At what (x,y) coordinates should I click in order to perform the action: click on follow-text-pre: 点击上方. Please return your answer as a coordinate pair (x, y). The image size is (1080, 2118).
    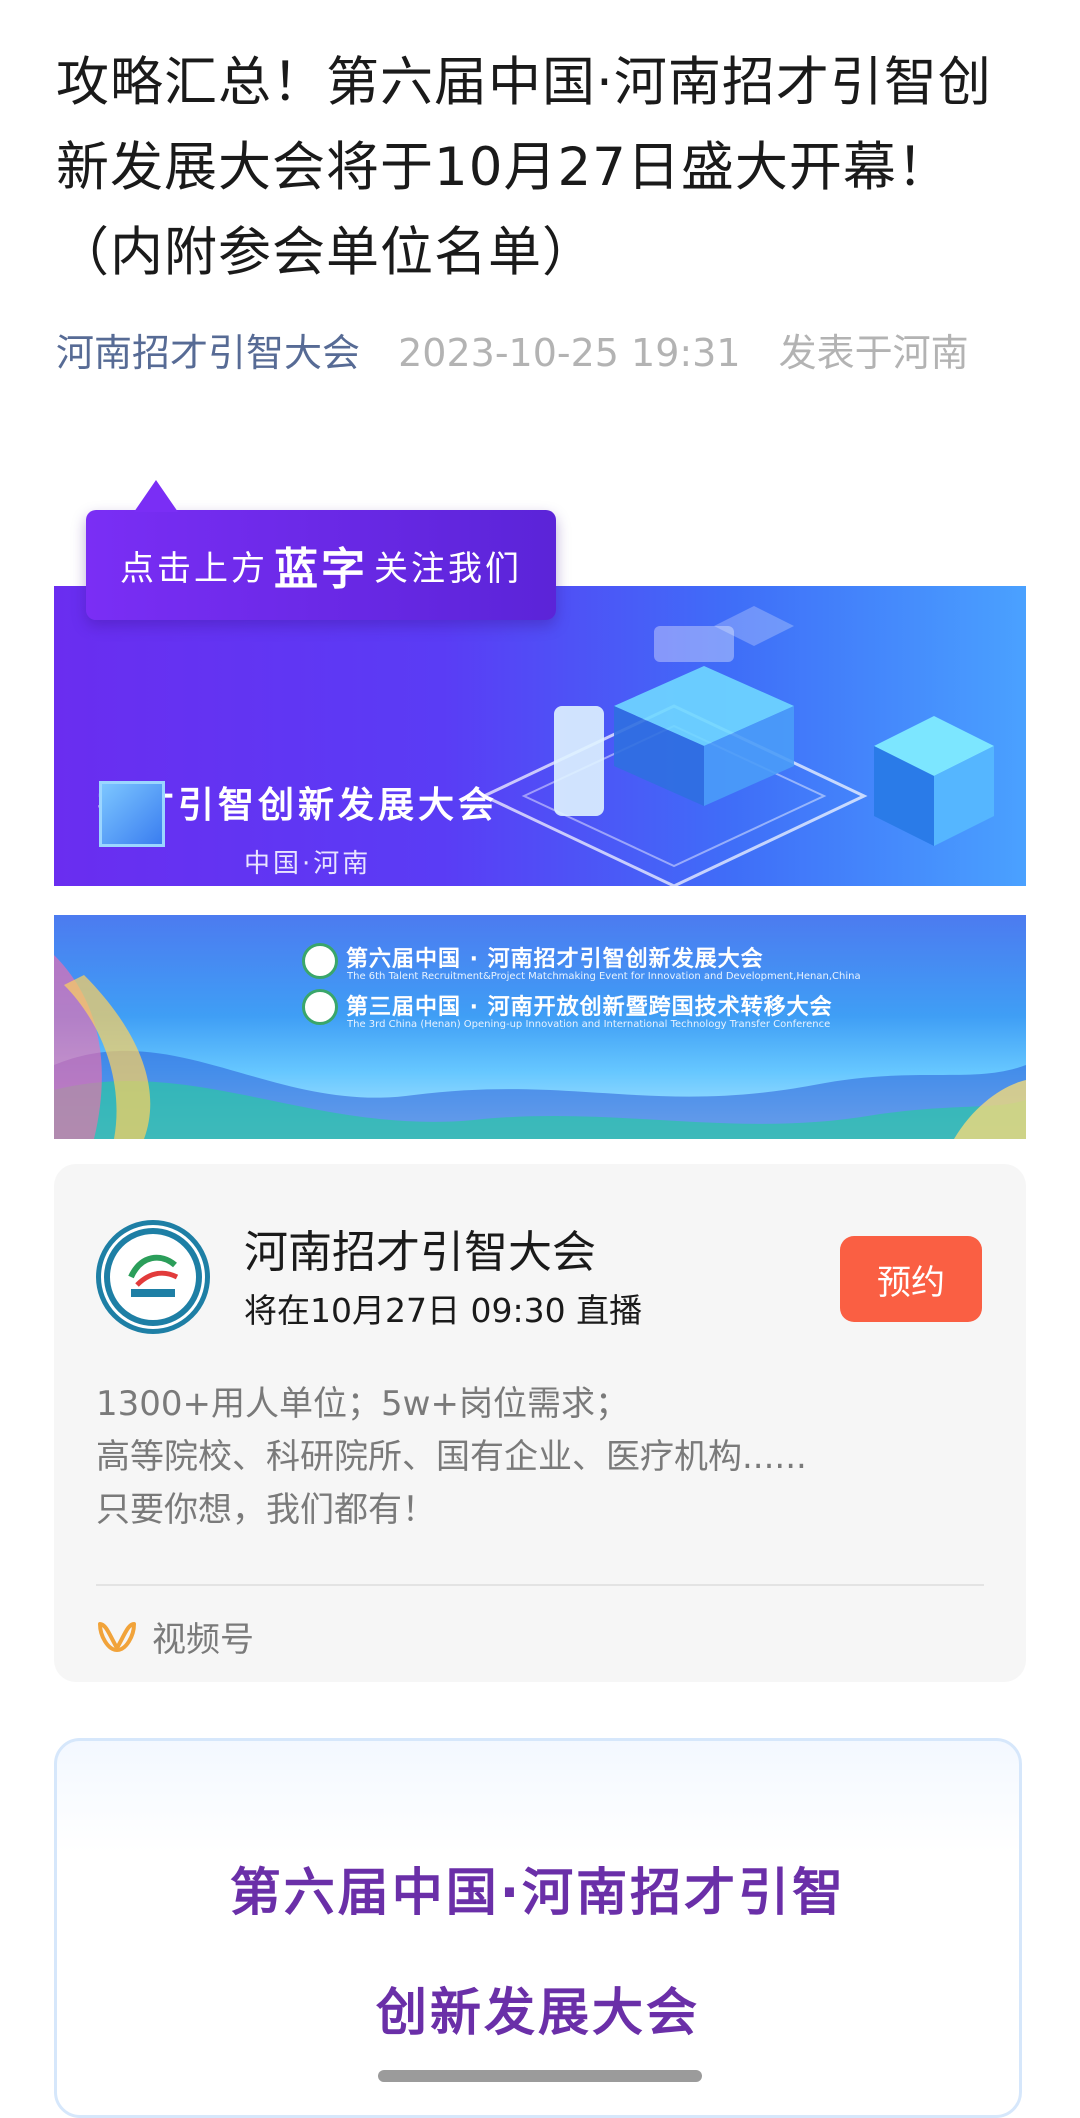
    Looking at the image, I should click on (194, 568).